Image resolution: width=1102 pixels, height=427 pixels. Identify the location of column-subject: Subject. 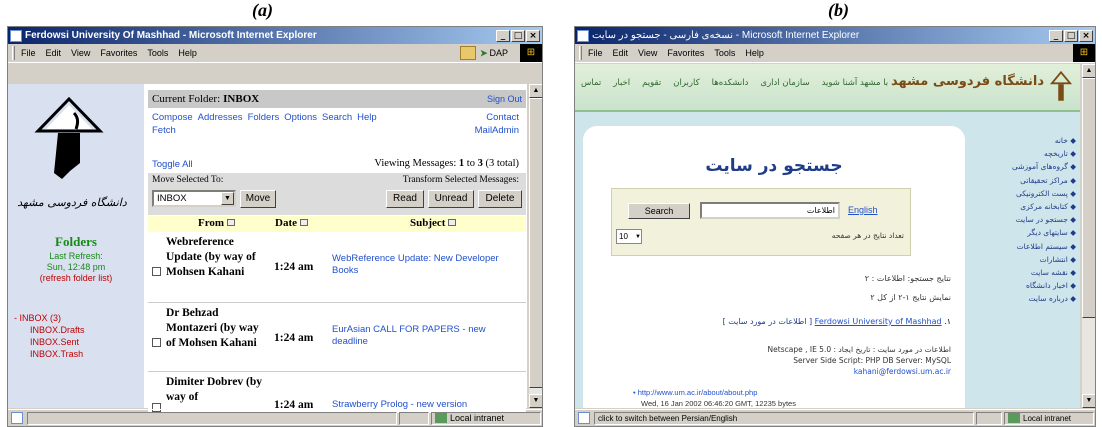
(433, 223).